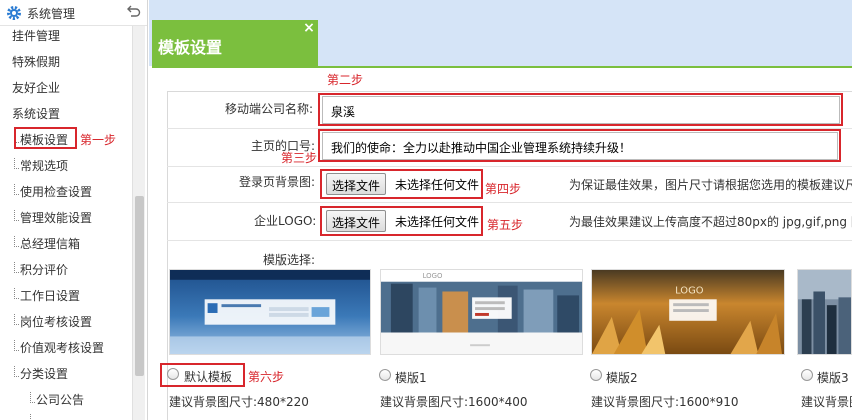 This screenshot has width=852, height=420. Describe the element at coordinates (433, 276) in the screenshot. I see `template-1-logo-text: LOGO` at that location.